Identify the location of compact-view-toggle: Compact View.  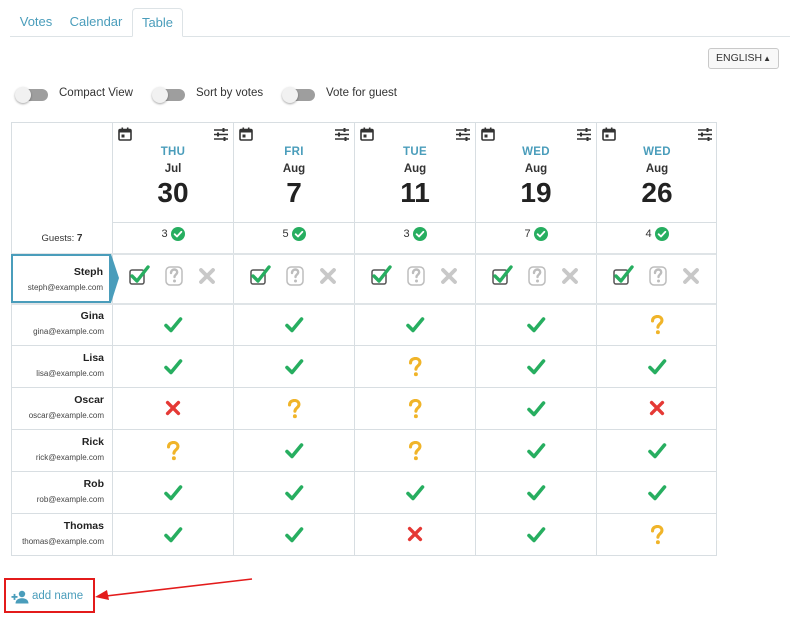
(80, 95).